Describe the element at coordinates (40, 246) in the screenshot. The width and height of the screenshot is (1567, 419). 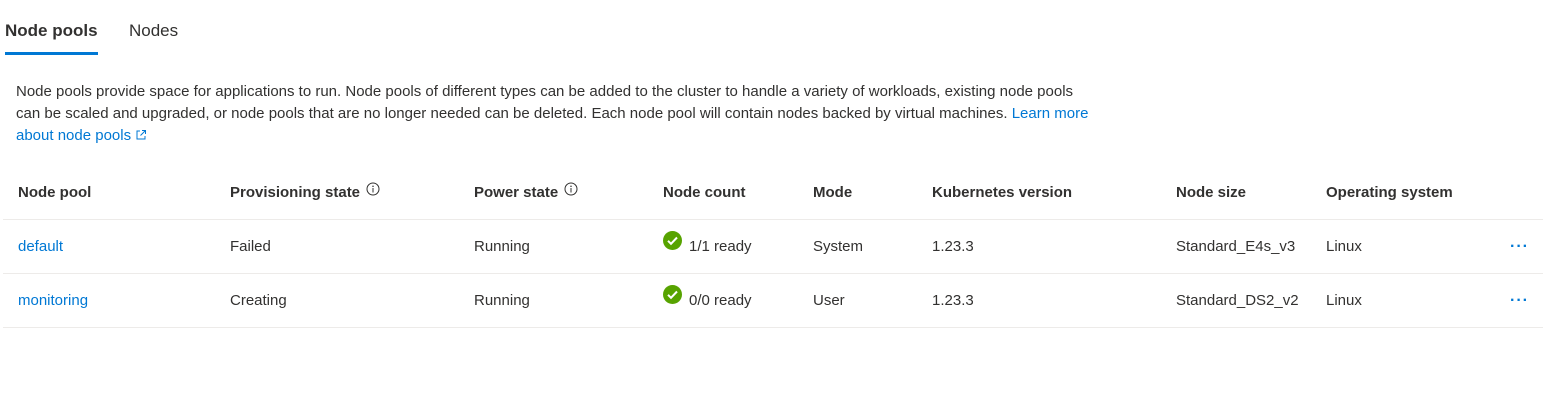
I see `node-pool-link: default` at that location.